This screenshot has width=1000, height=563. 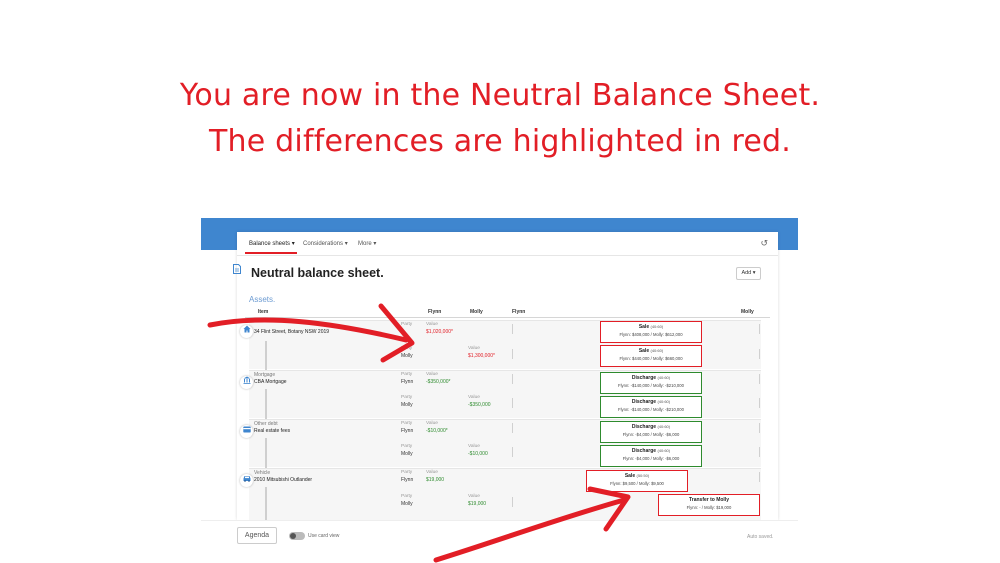 I want to click on arrow-to-property-value, so click(x=311, y=333).